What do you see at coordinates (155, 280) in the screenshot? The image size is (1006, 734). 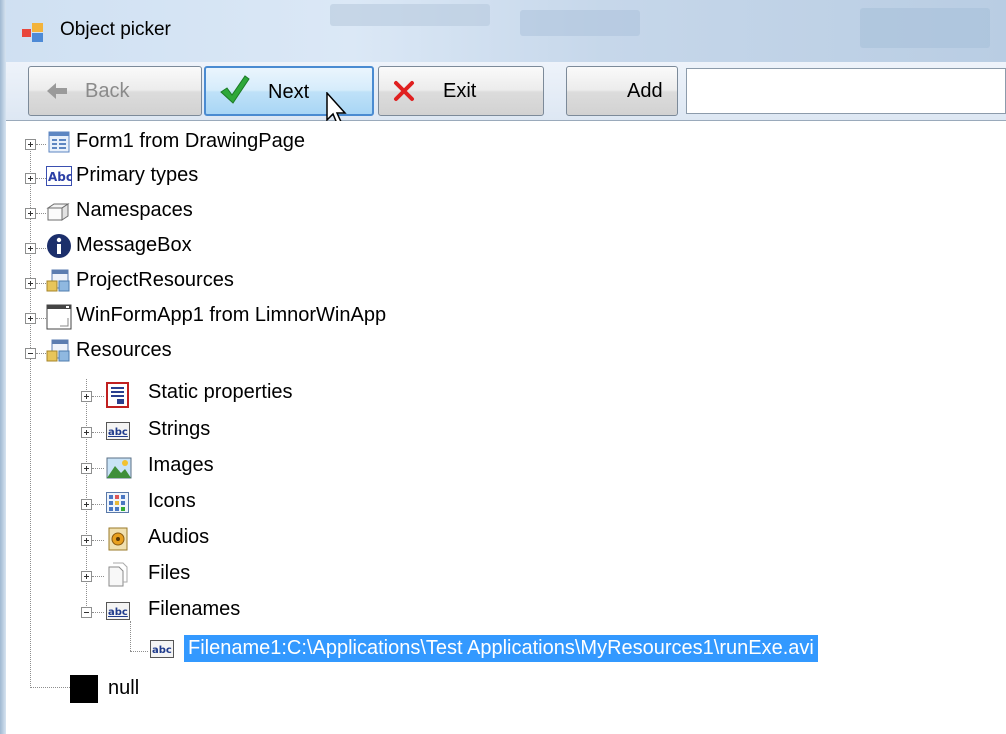 I see `tree-node-label: ProjectResources` at bounding box center [155, 280].